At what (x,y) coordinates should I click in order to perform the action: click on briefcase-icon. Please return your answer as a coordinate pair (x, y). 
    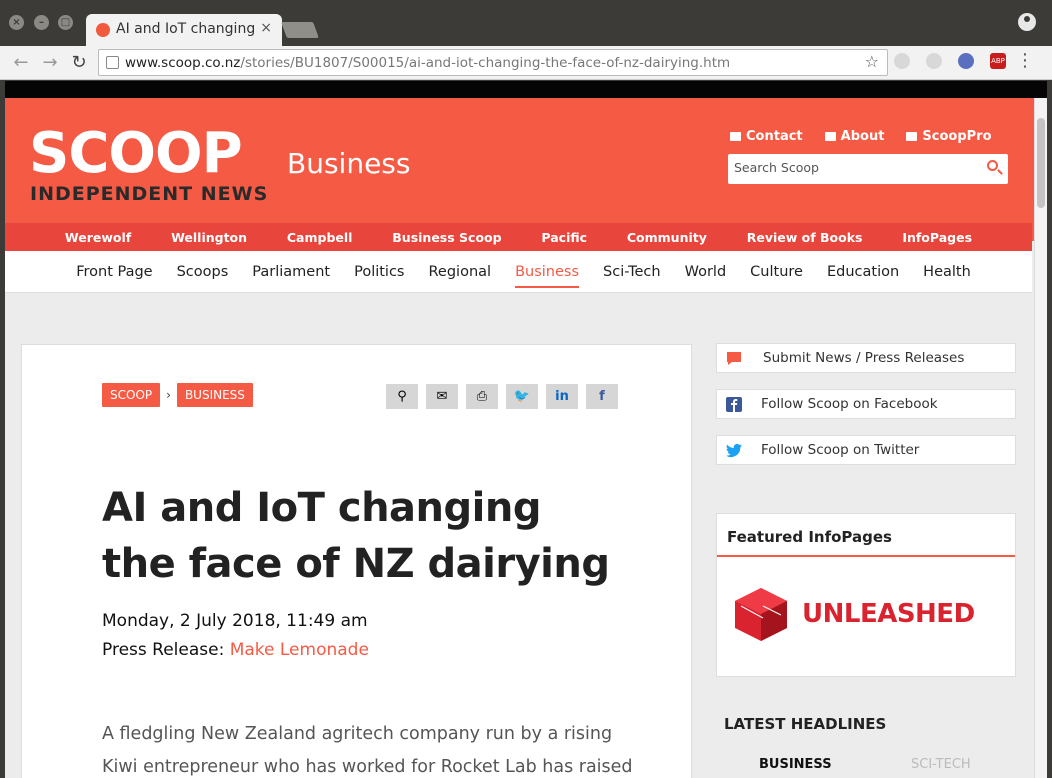
    Looking at the image, I should click on (912, 136).